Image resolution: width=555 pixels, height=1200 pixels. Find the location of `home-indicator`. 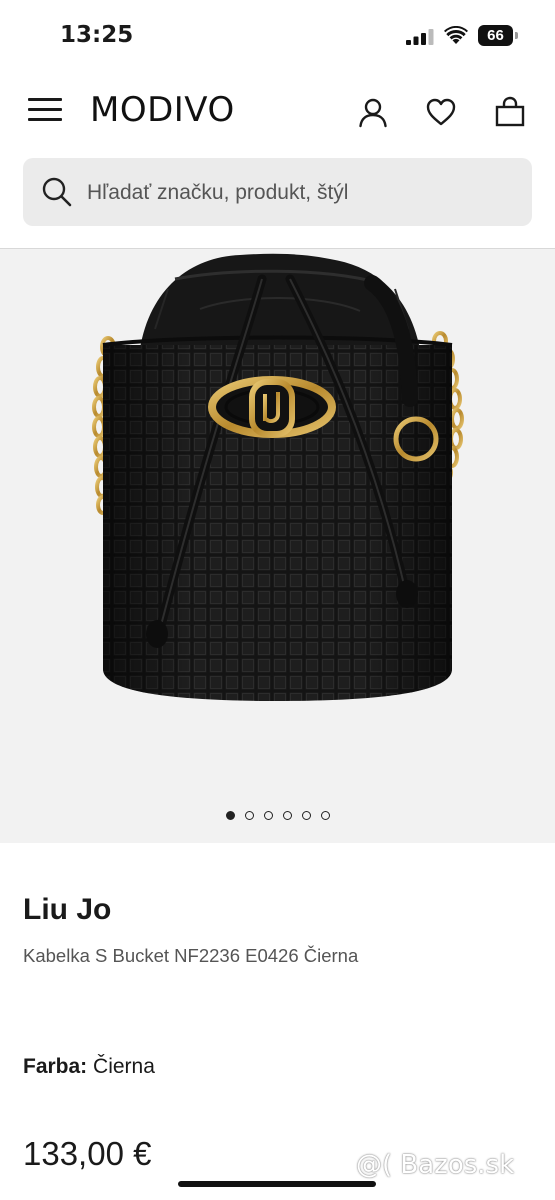

home-indicator is located at coordinates (277, 1184).